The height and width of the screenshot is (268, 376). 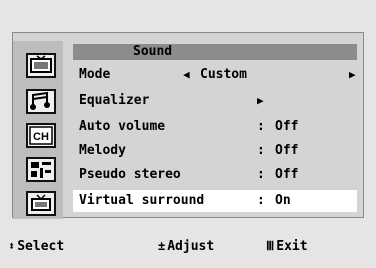 What do you see at coordinates (122, 126) in the screenshot?
I see `row-label: Auto volume` at bounding box center [122, 126].